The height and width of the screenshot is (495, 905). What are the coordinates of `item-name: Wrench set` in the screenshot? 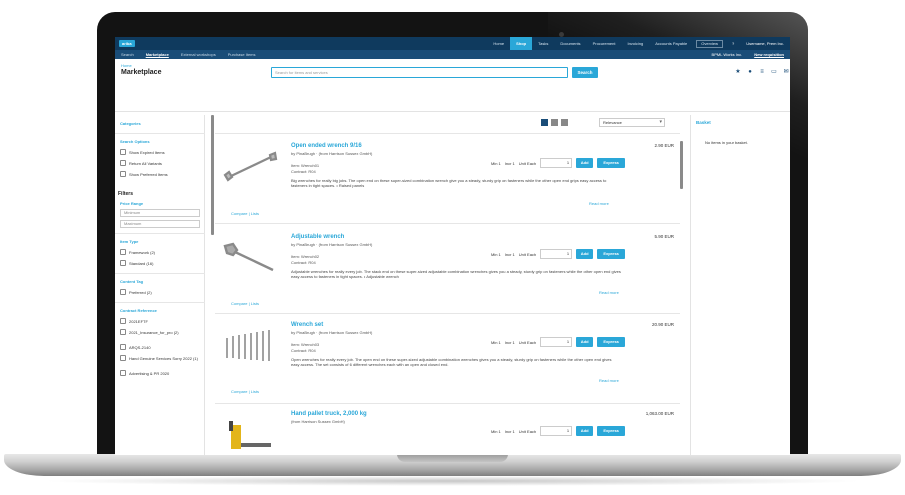 It's located at (307, 325).